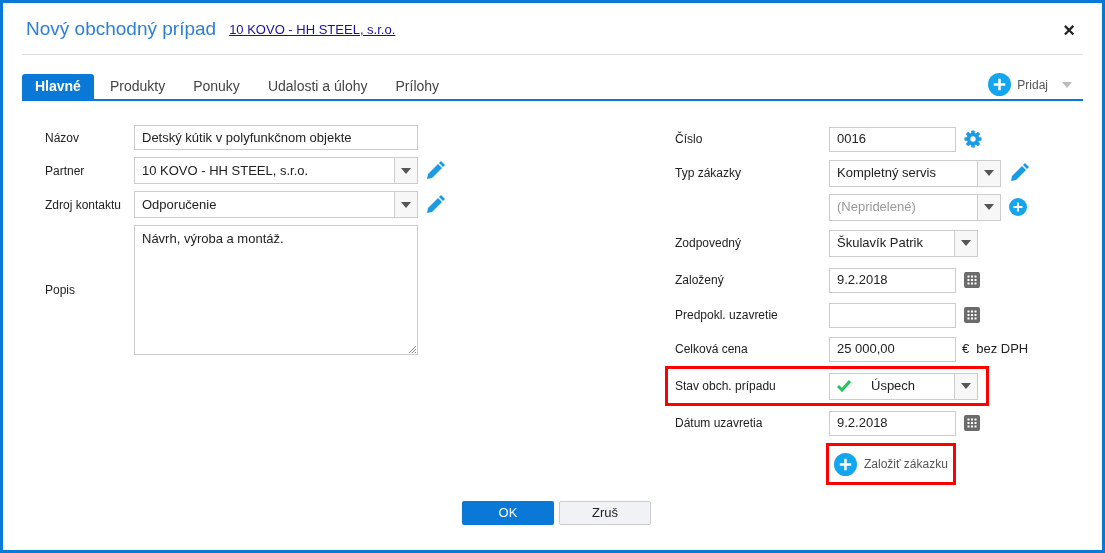 The image size is (1105, 553). What do you see at coordinates (892, 349) in the screenshot?
I see `input-field: 25 000,00` at bounding box center [892, 349].